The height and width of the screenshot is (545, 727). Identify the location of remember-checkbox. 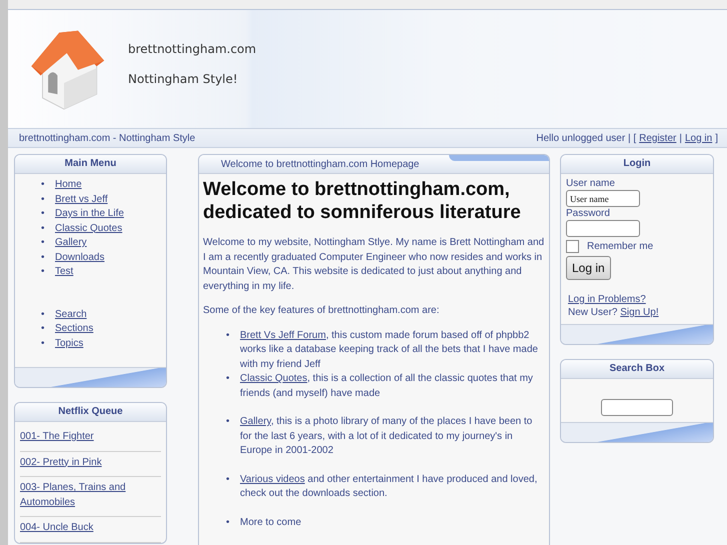
(572, 246).